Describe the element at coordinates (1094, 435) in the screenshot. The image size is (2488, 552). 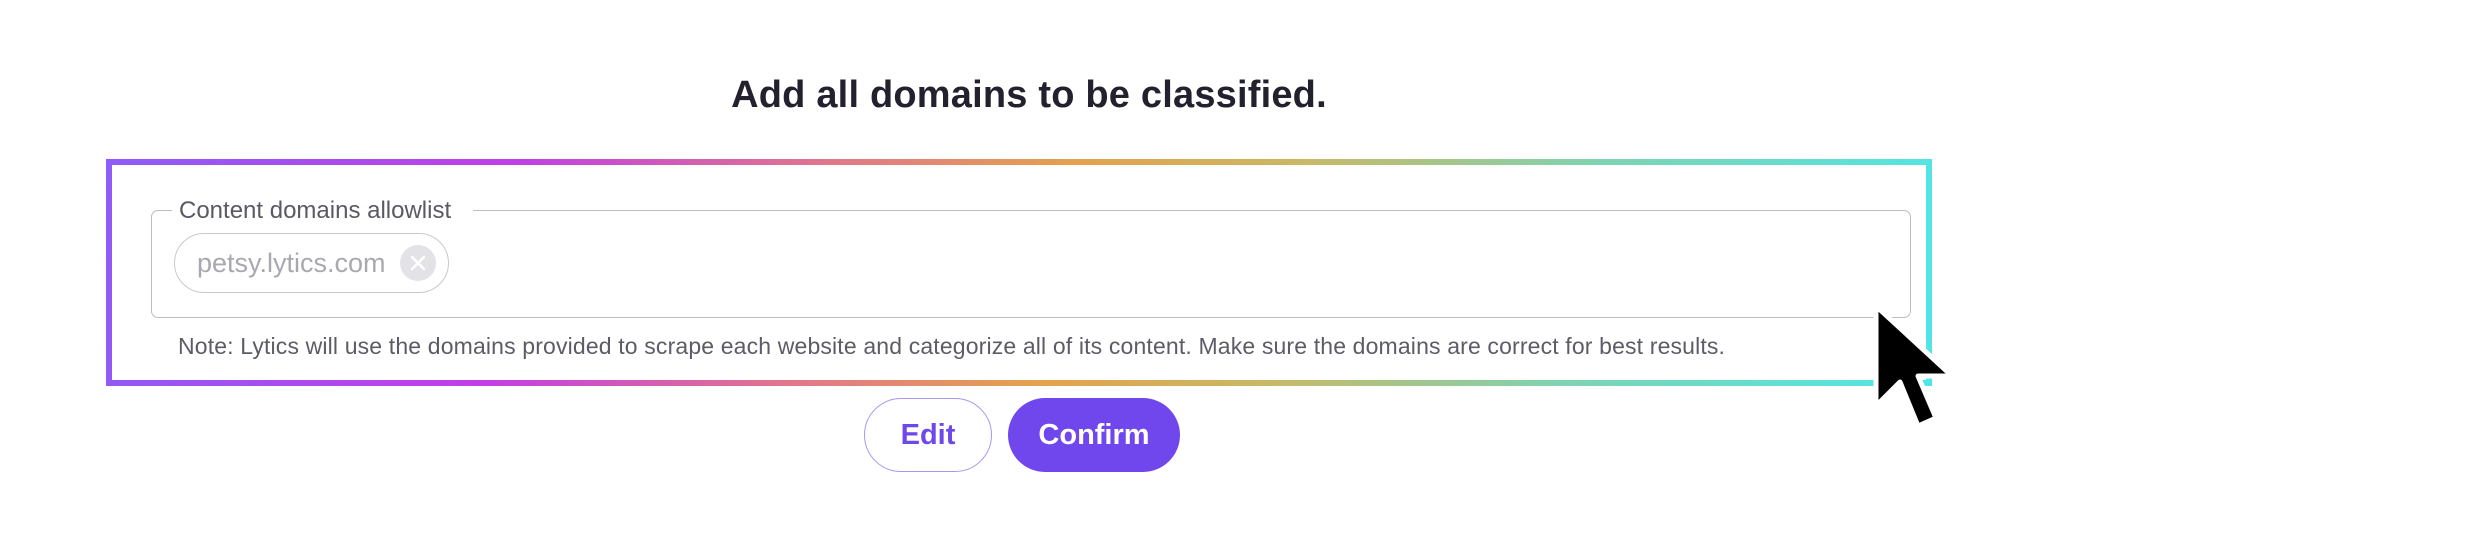
I see `confirm-button: Confirm` at that location.